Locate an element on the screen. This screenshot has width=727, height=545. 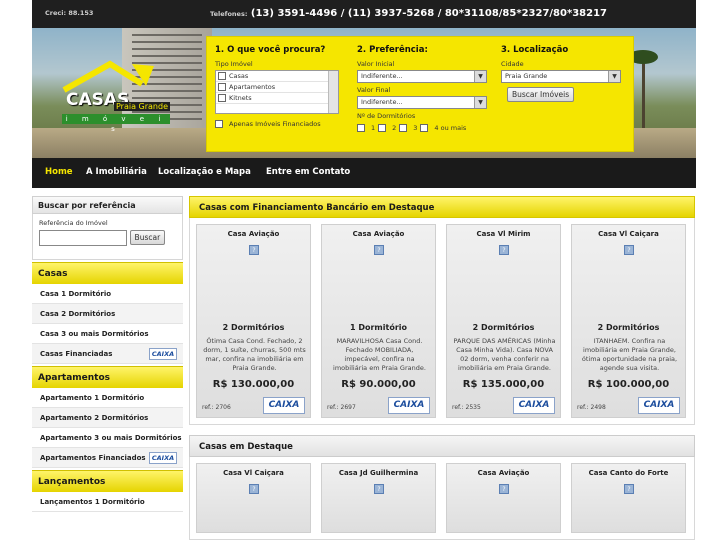
dormitorios-options: 1 2 3 4 ou mais is located at coordinates (424, 128).